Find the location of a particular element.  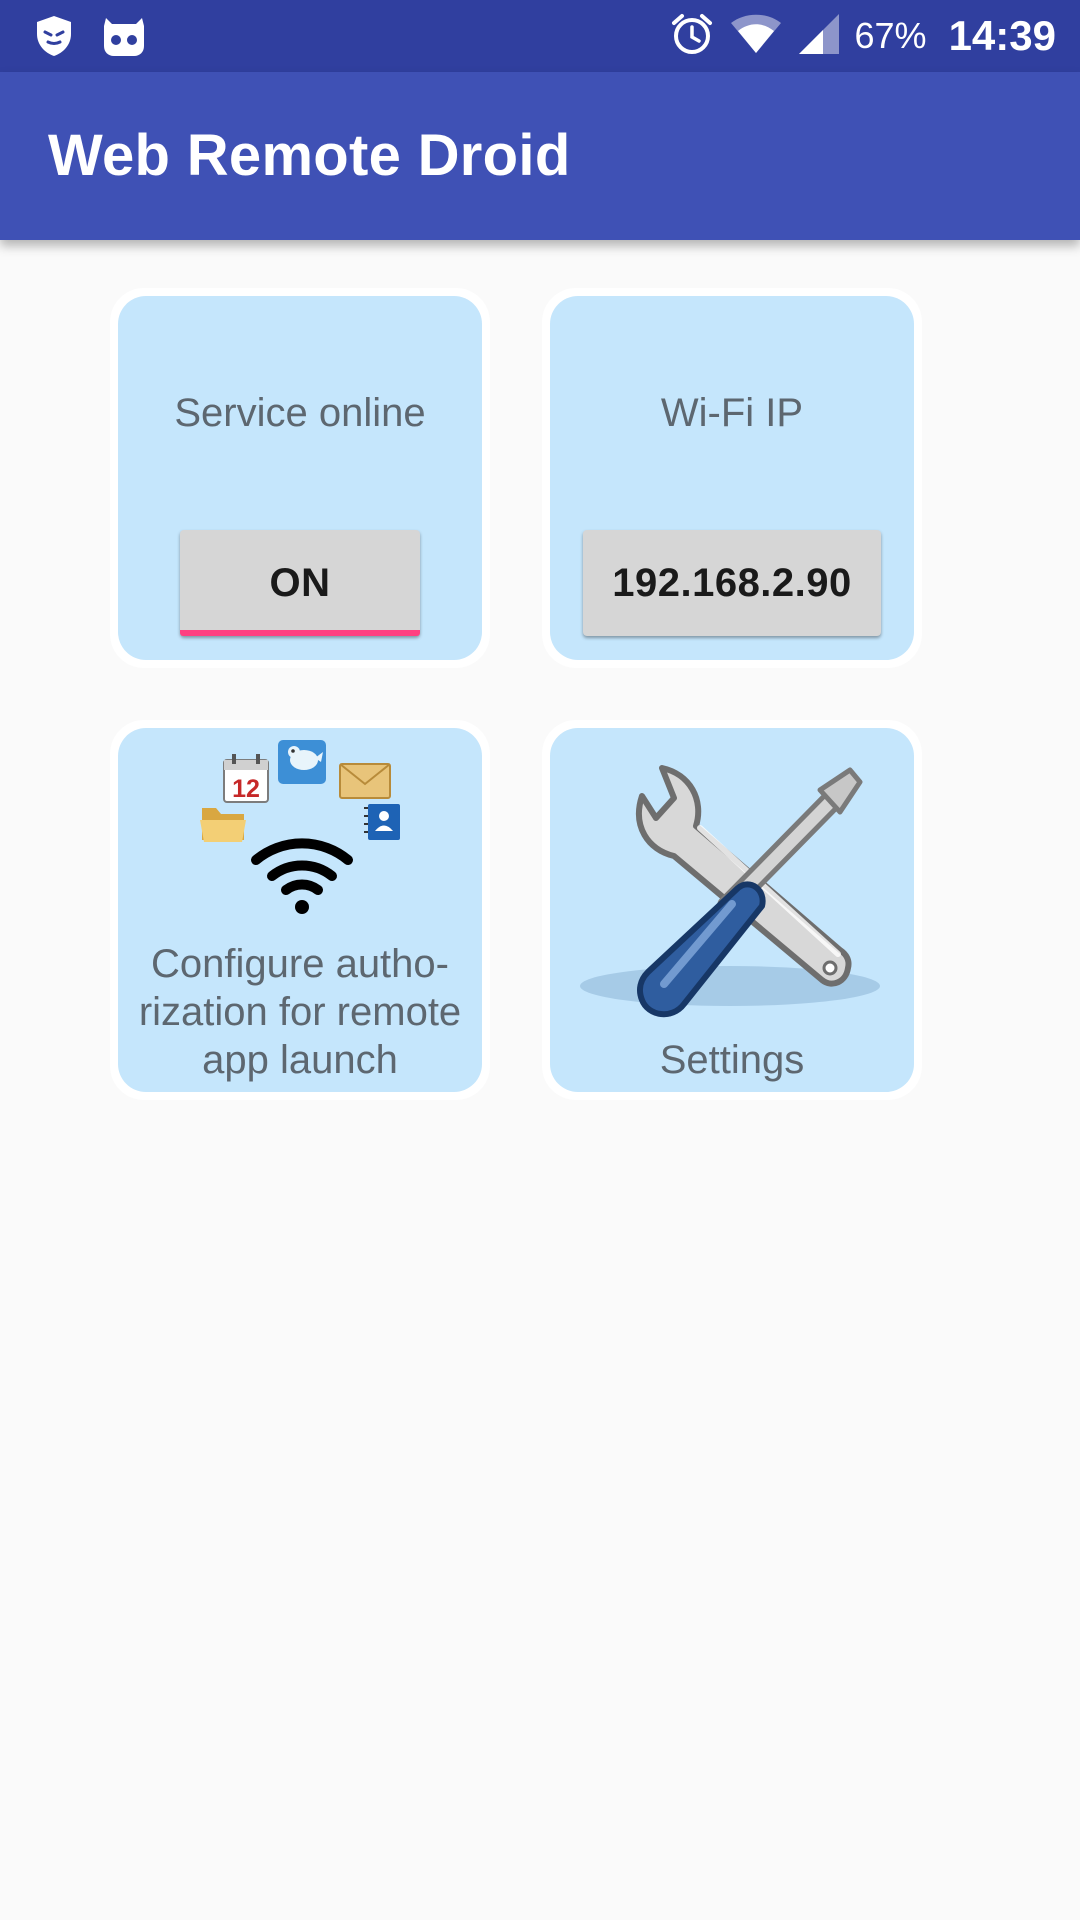

settings-tile-frame: Settings is located at coordinates (732, 910).